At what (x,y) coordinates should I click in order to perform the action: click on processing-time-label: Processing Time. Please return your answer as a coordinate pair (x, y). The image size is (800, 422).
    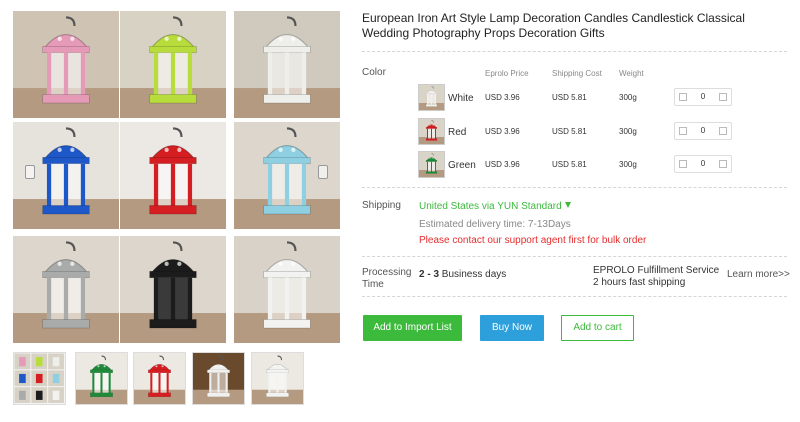
    Looking at the image, I should click on (387, 278).